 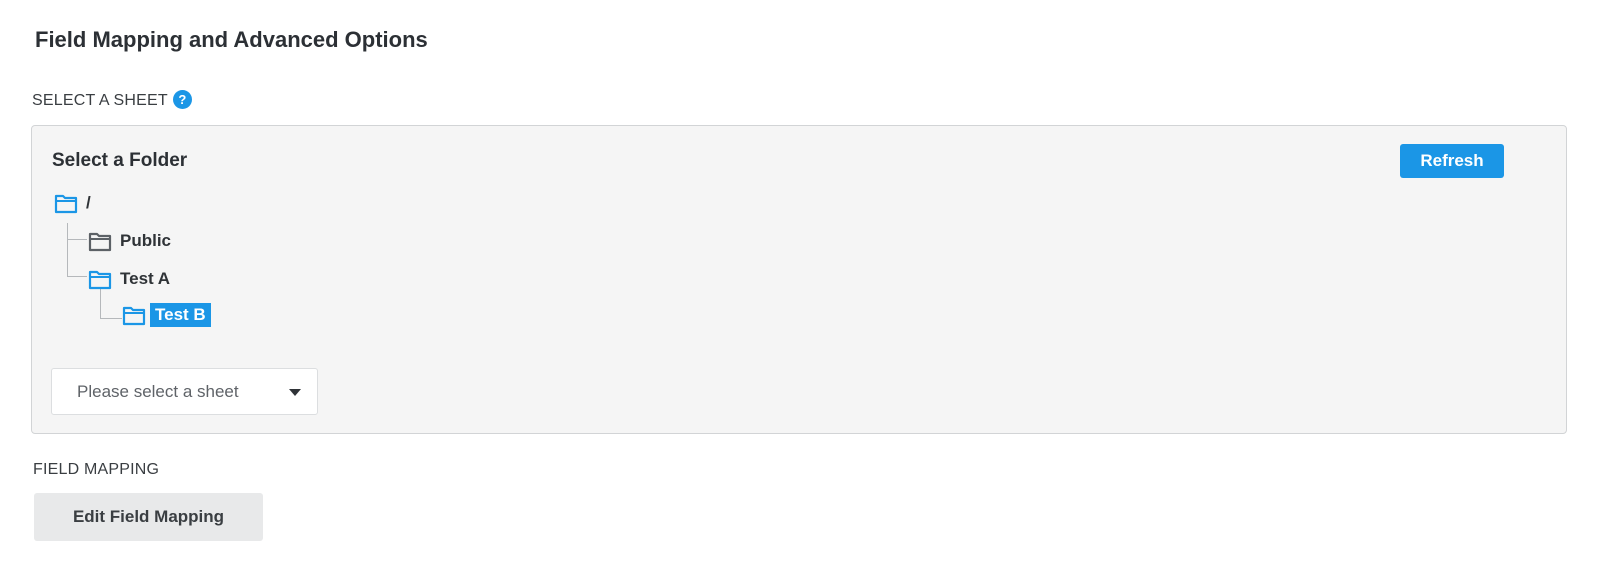 I want to click on caret-down-icon, so click(x=295, y=392).